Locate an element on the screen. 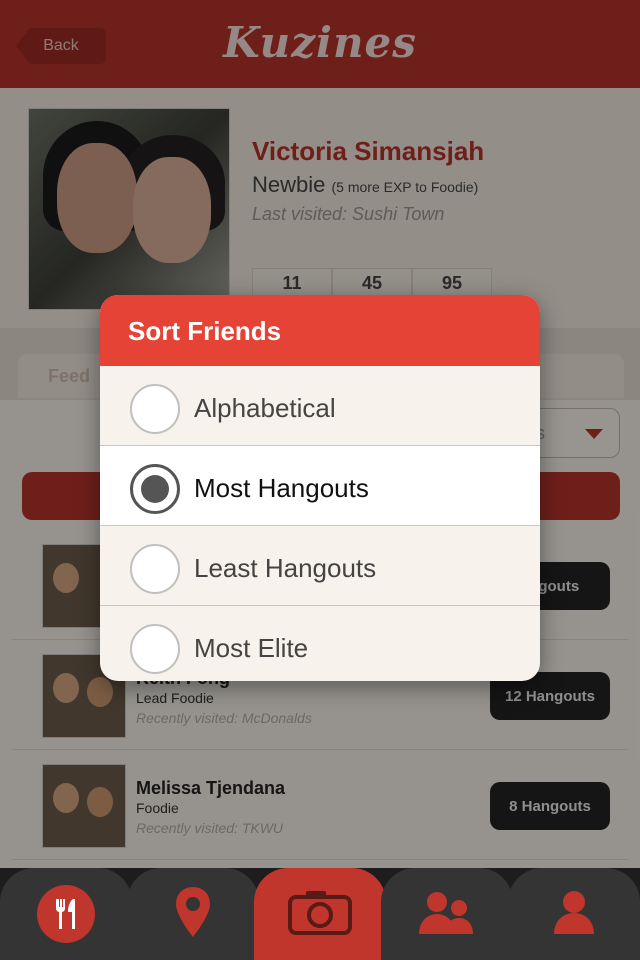 This screenshot has height=960, width=640. modal-title: Sort Friends is located at coordinates (320, 330).